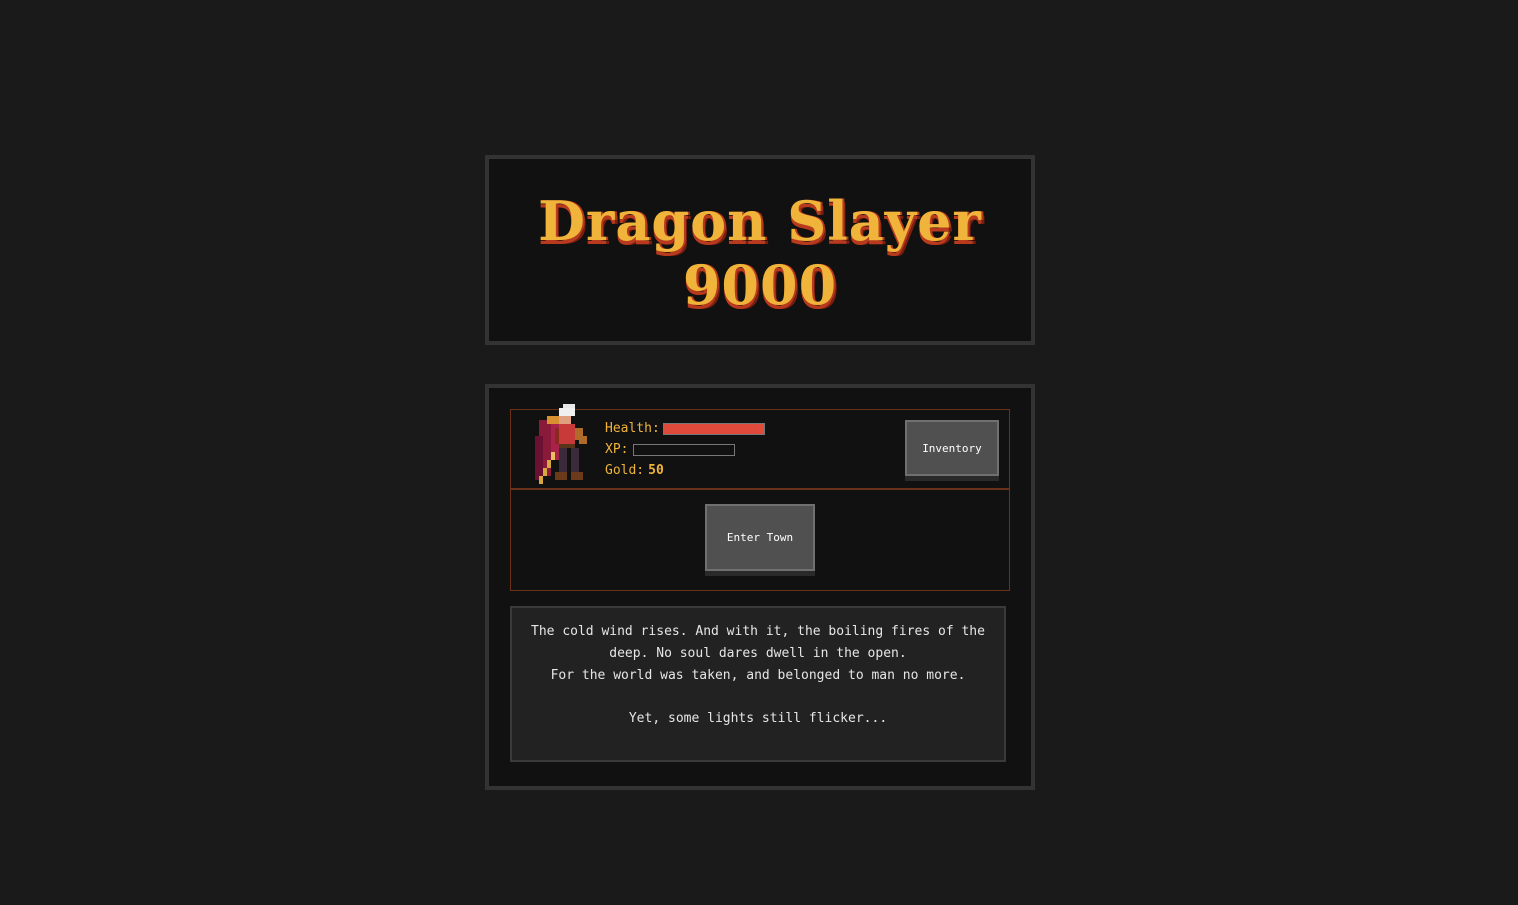 This screenshot has width=1518, height=905. I want to click on gold-value: 50, so click(656, 470).